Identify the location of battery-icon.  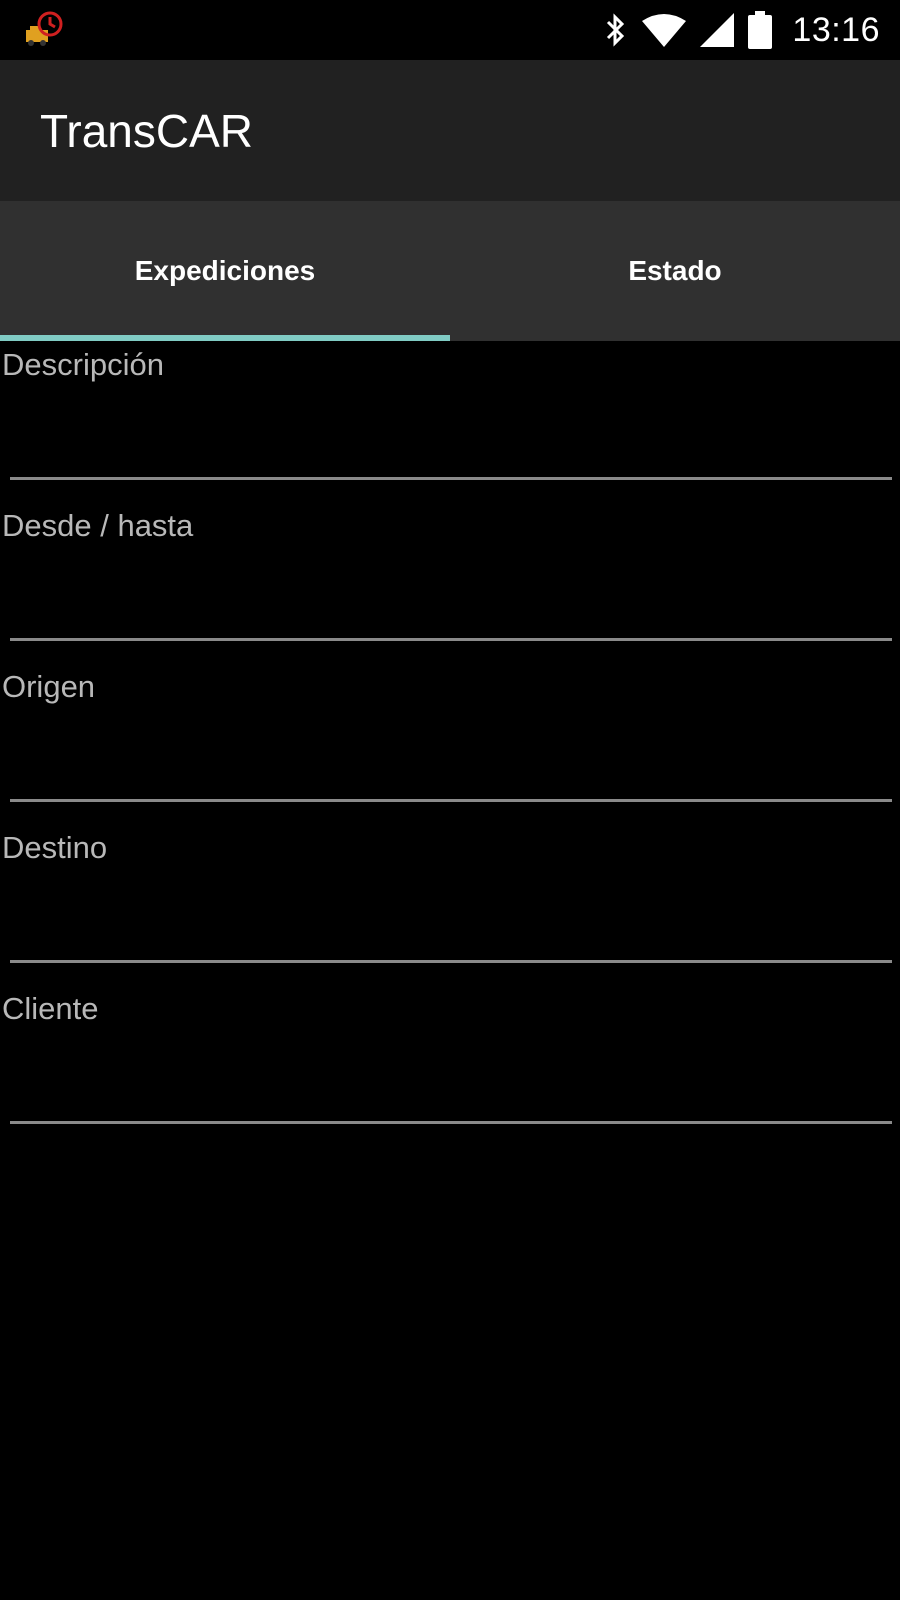
(760, 30).